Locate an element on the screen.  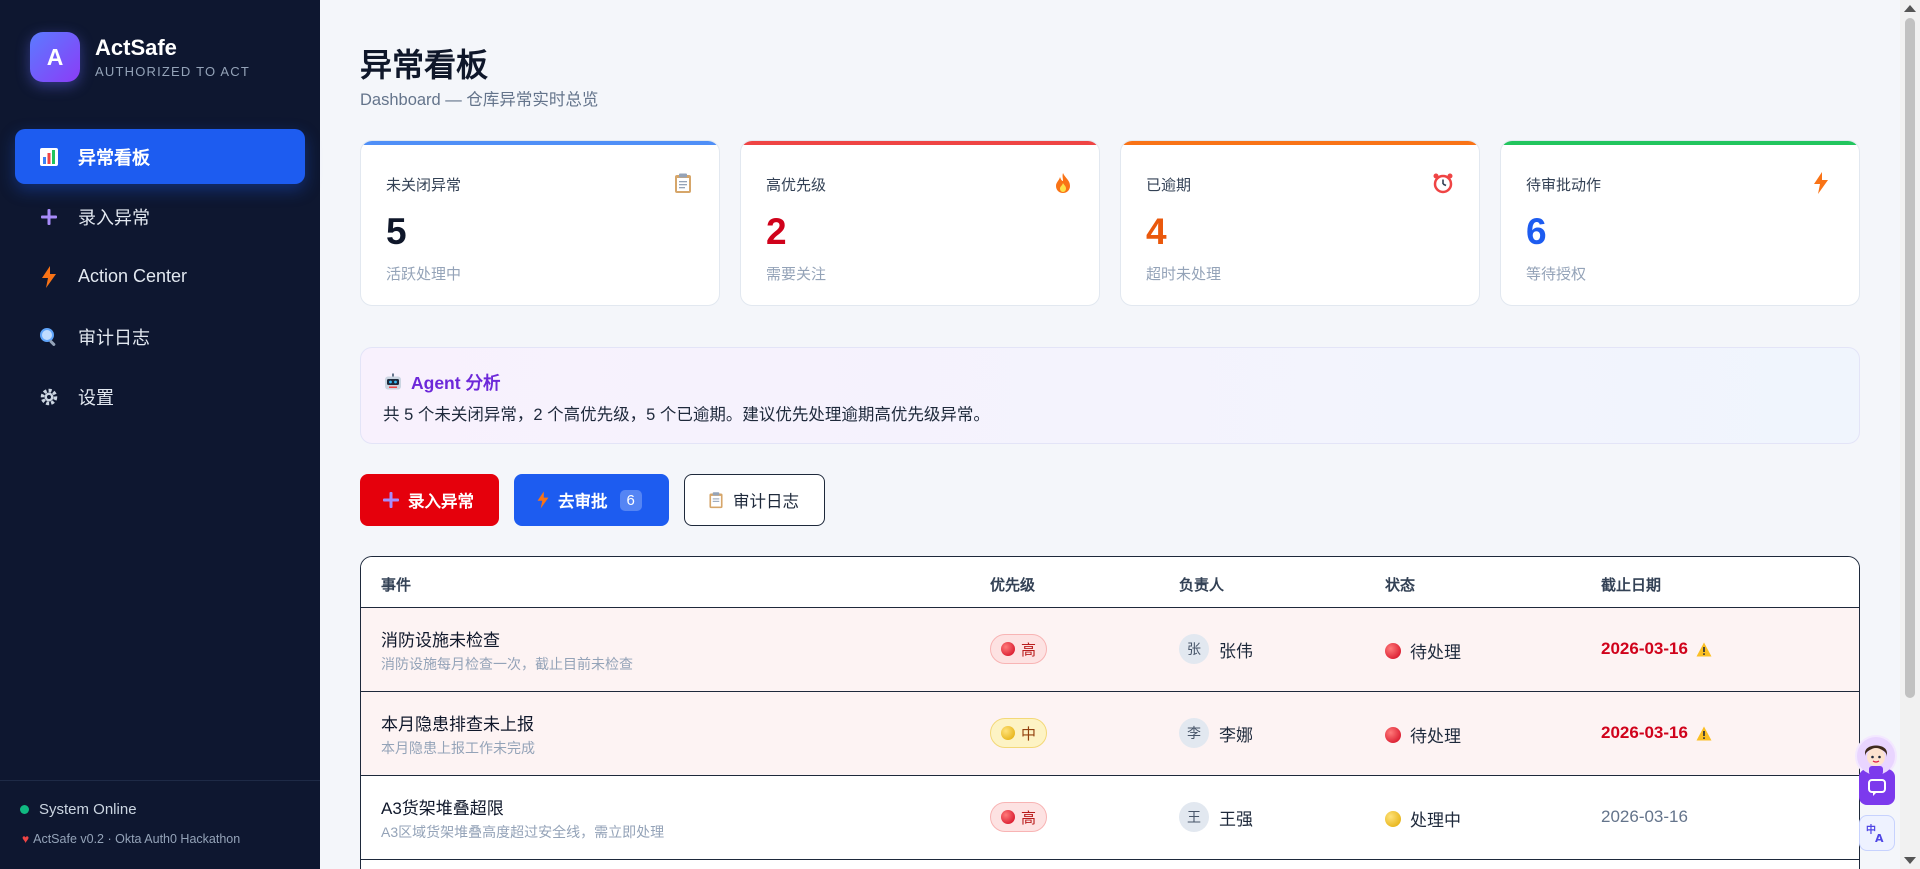
system-status: System Online is located at coordinates (78, 809).